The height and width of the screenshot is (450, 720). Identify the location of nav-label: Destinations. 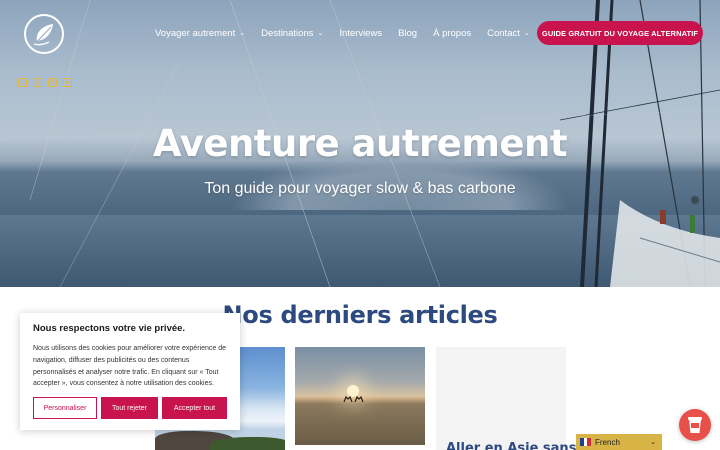
(287, 33).